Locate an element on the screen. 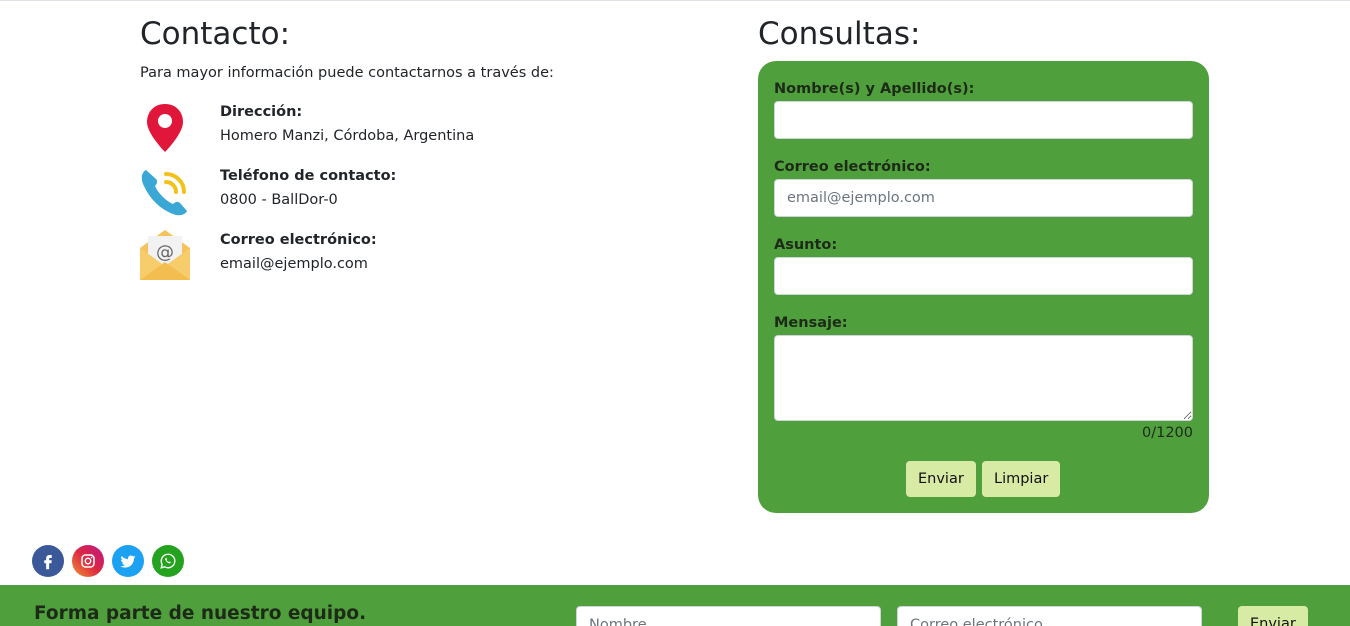  email-value: email@ejemplo.com is located at coordinates (294, 264).